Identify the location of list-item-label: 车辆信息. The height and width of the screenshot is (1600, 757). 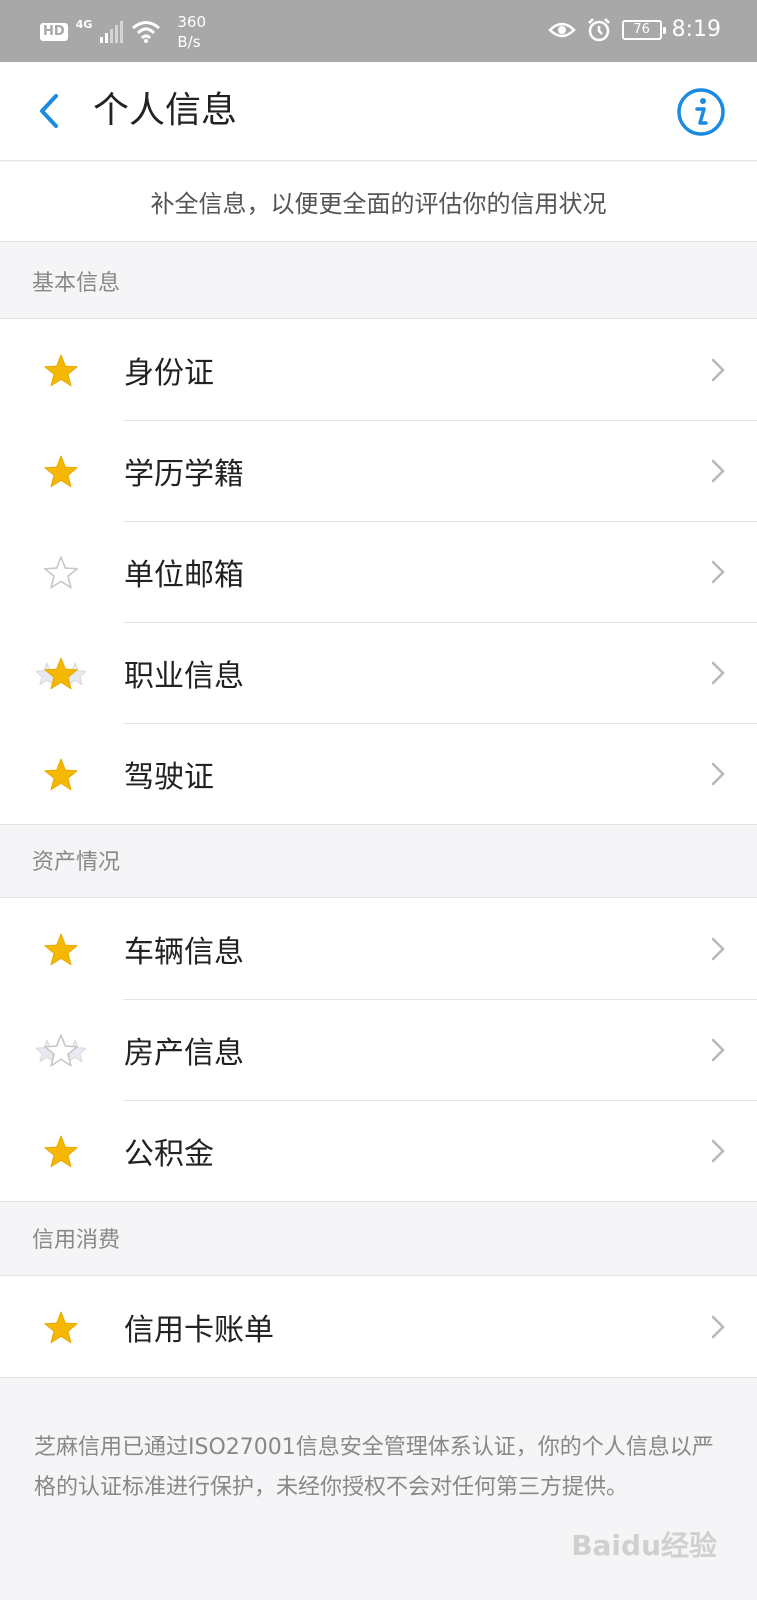
(184, 952).